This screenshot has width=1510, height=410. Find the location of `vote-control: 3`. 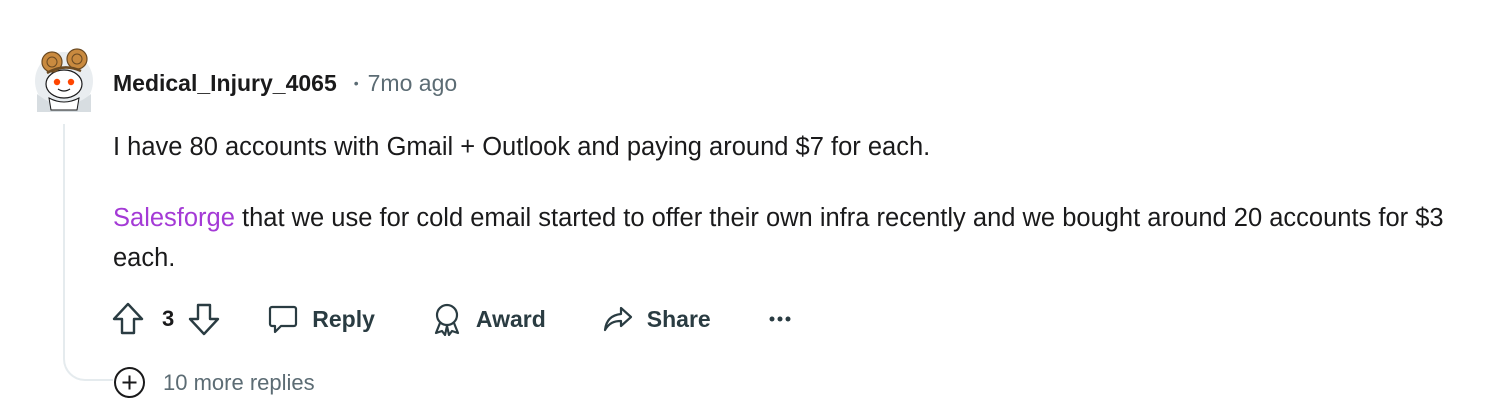

vote-control: 3 is located at coordinates (166, 319).